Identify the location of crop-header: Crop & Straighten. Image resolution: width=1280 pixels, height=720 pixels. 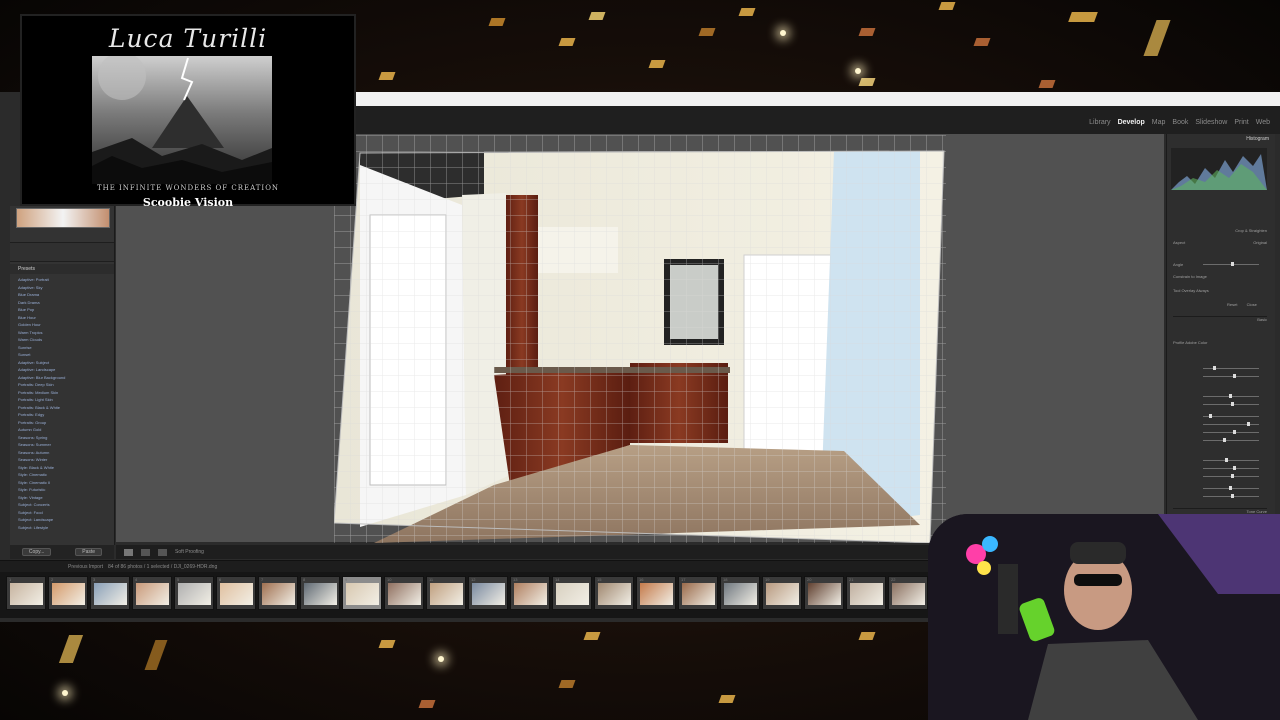
(1220, 231).